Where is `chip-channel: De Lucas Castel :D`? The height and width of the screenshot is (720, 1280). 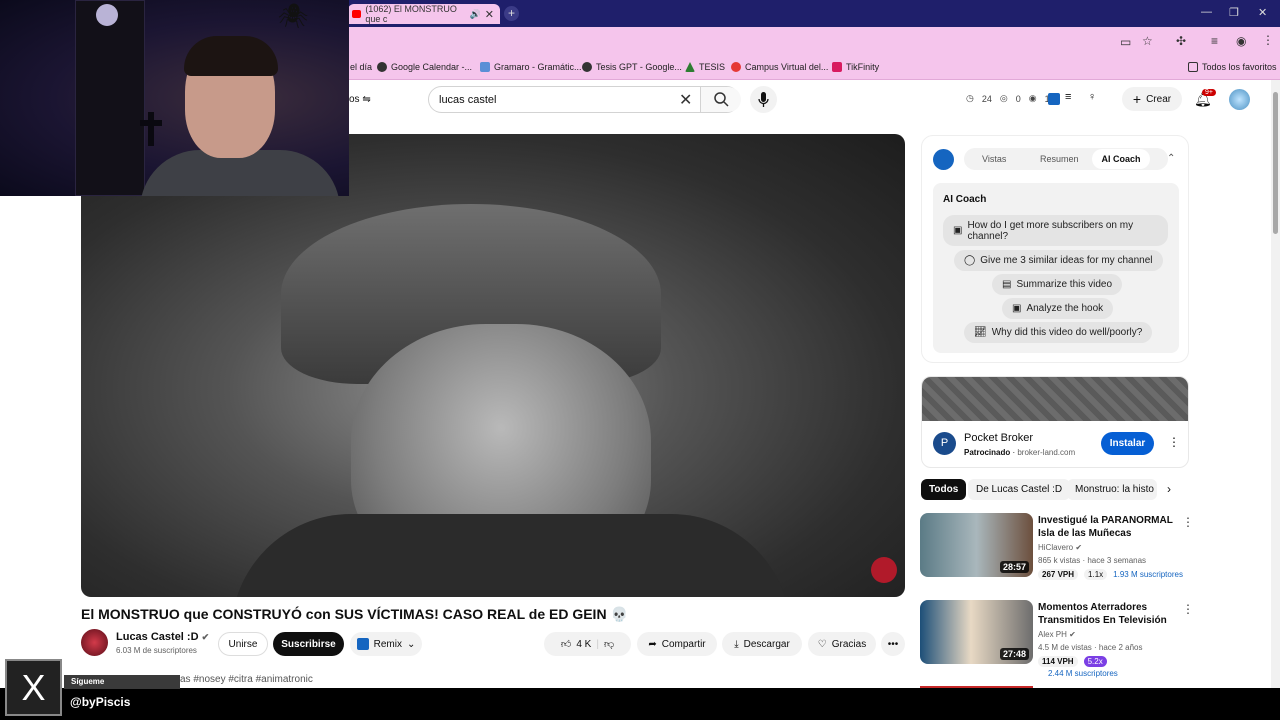
chip-channel: De Lucas Castel :D is located at coordinates (1019, 489).